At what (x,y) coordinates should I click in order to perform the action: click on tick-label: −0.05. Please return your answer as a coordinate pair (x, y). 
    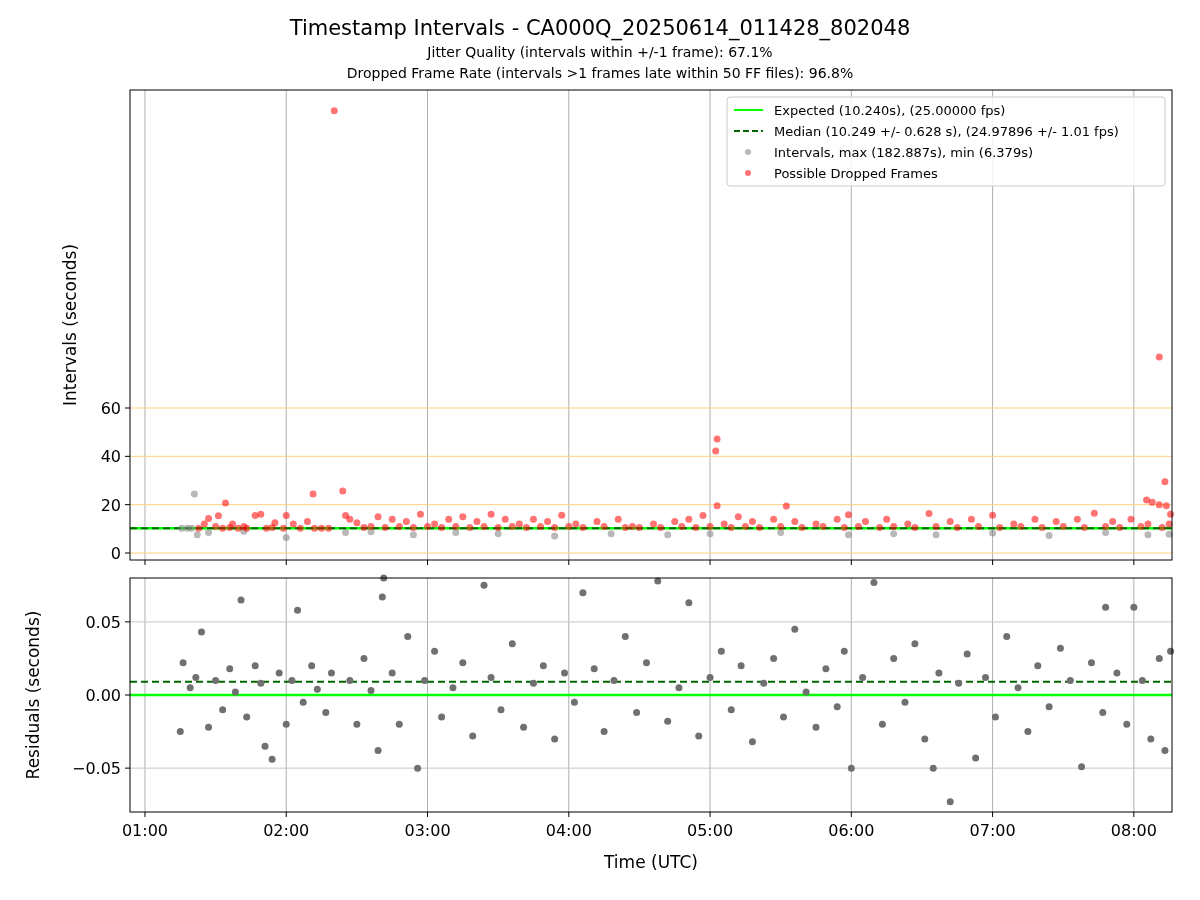
    Looking at the image, I should click on (96, 769).